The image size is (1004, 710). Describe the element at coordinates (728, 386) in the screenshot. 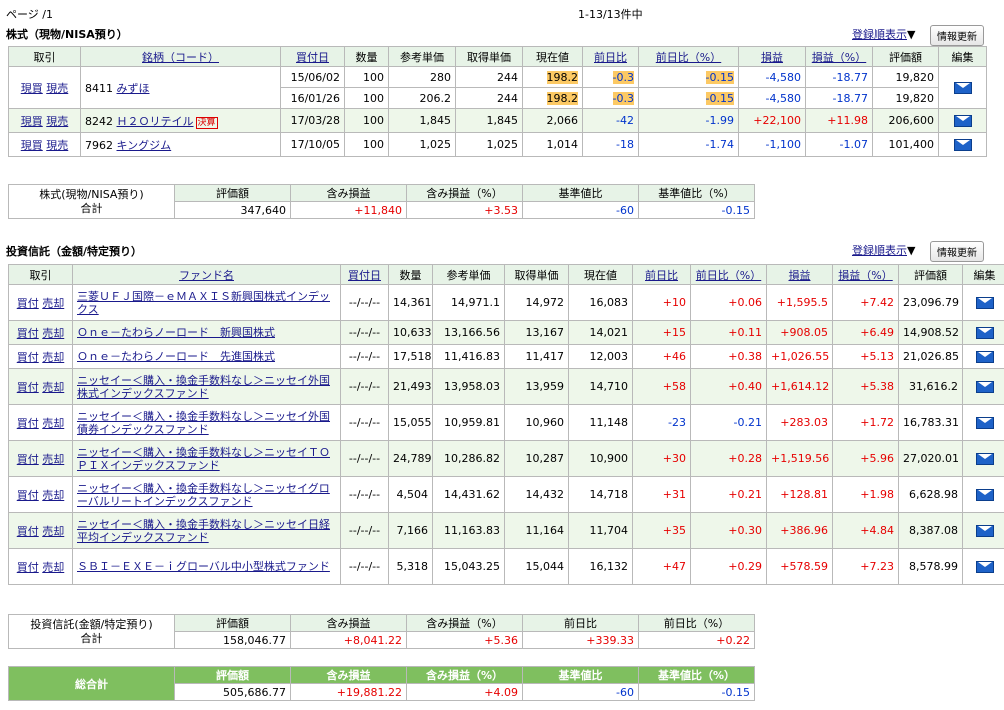

I see `day-change-pct: +0.40` at that location.